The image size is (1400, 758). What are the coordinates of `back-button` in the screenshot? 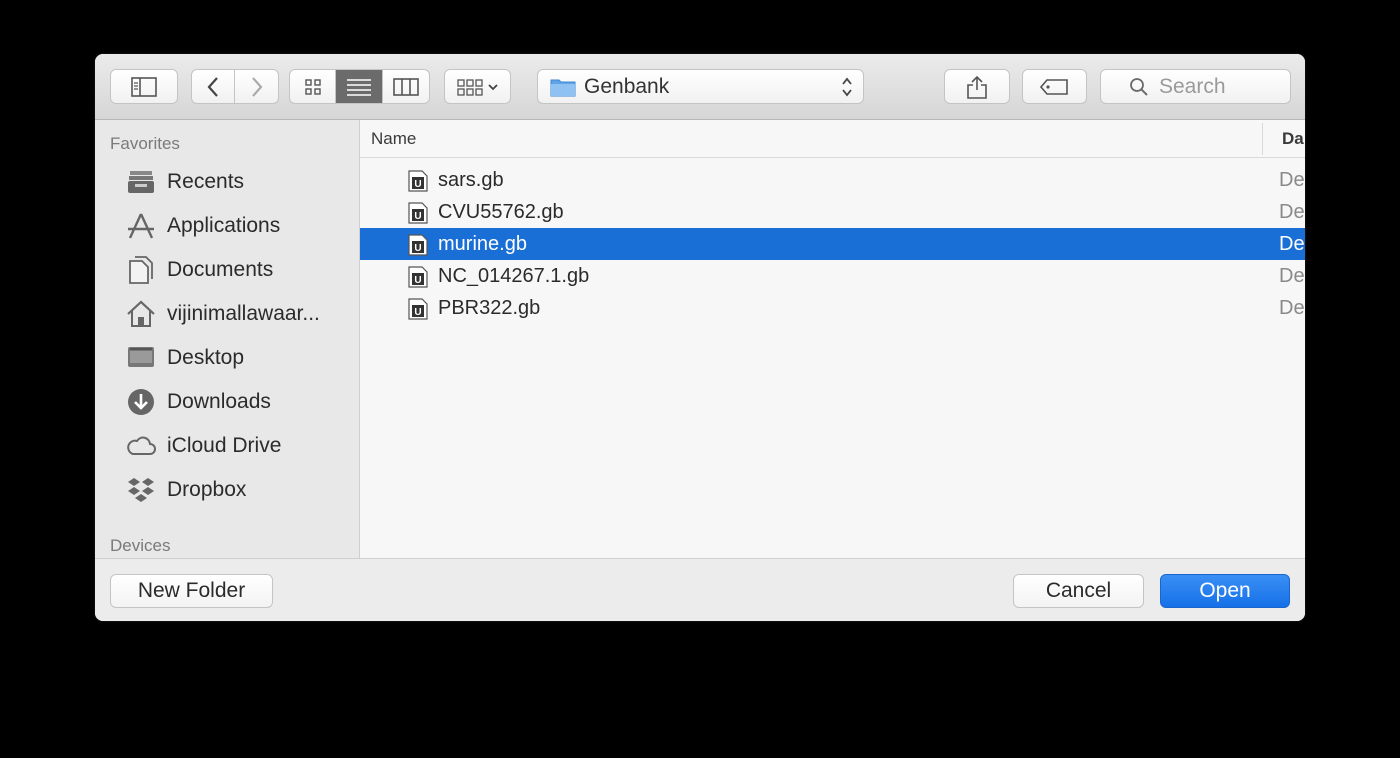 It's located at (214, 86).